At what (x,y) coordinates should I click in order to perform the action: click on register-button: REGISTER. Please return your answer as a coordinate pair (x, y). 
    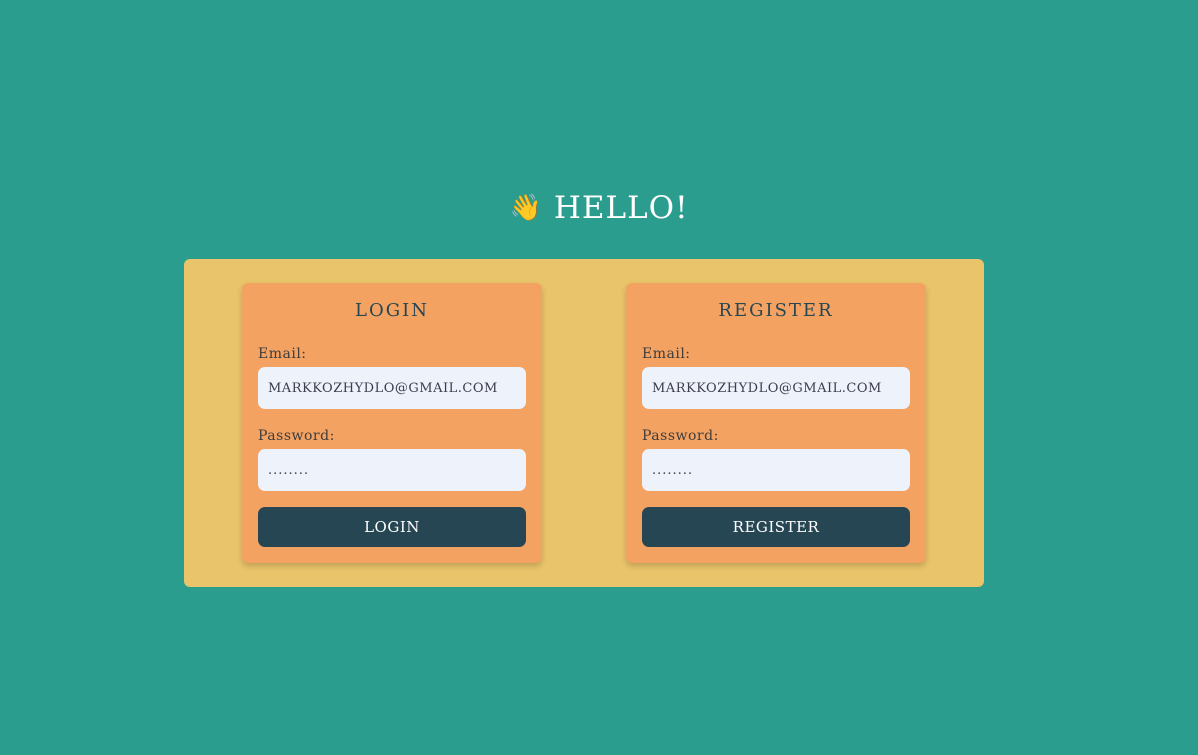
    Looking at the image, I should click on (776, 527).